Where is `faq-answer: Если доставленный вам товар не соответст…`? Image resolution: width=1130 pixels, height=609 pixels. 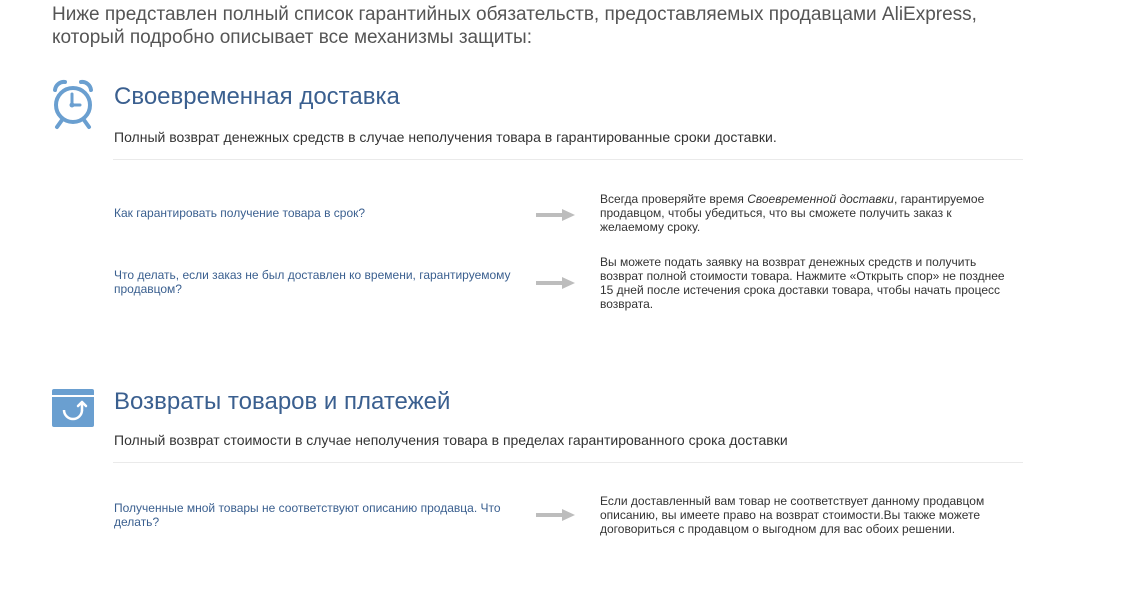
faq-answer: Если доставленный вам товар не соответст… is located at coordinates (792, 515).